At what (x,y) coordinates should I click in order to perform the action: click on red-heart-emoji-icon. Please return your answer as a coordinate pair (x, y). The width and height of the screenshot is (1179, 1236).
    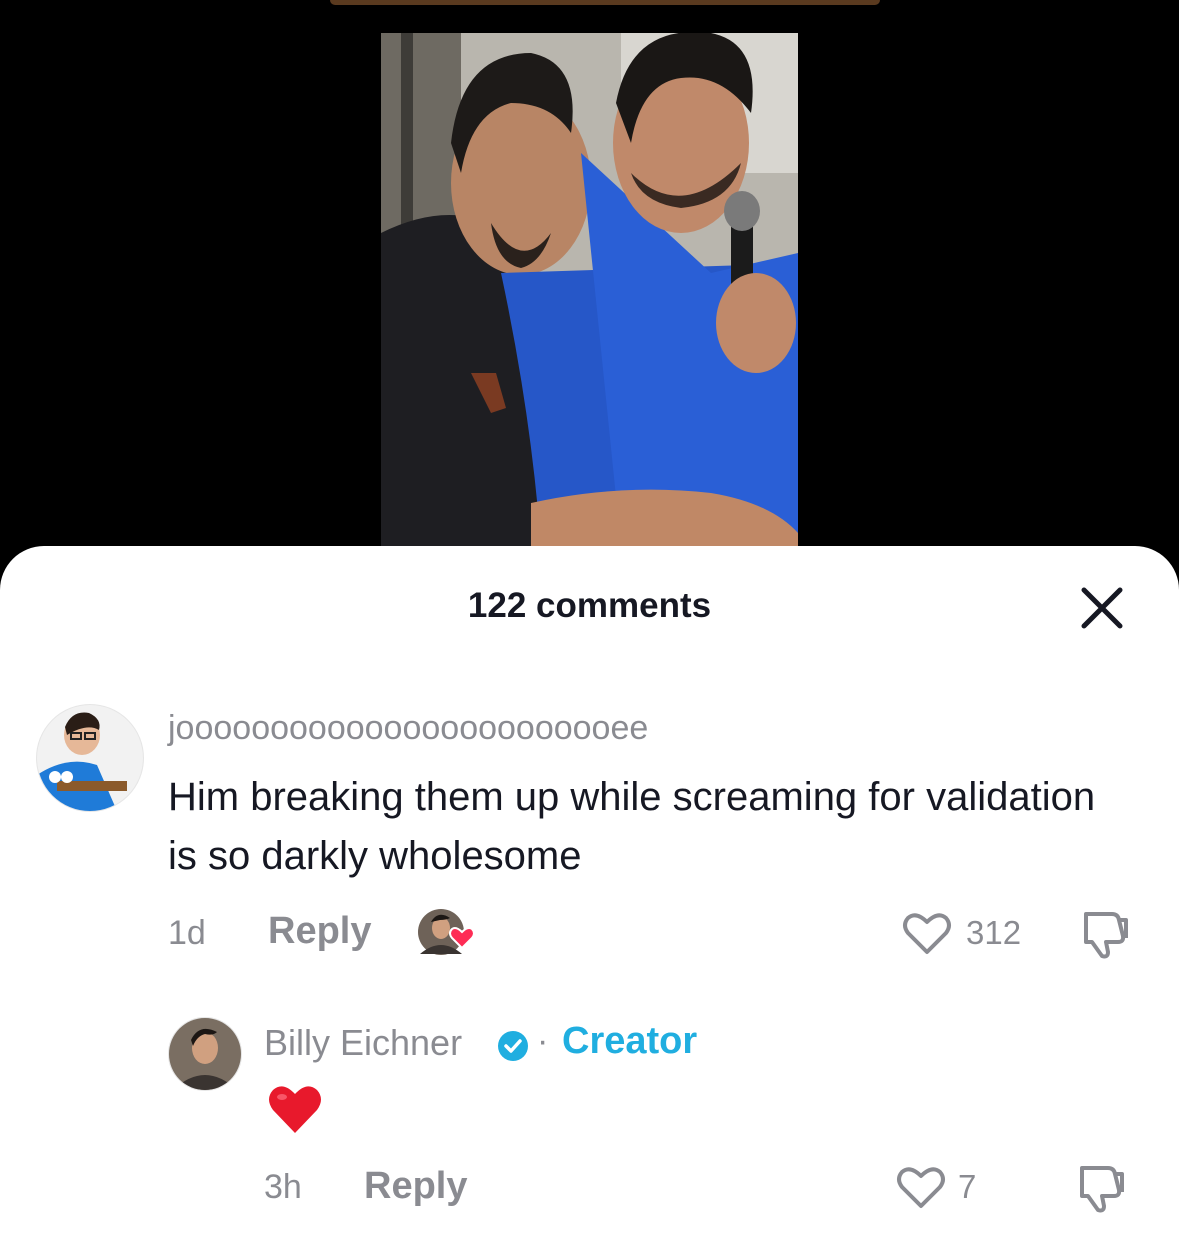
    Looking at the image, I should click on (295, 1109).